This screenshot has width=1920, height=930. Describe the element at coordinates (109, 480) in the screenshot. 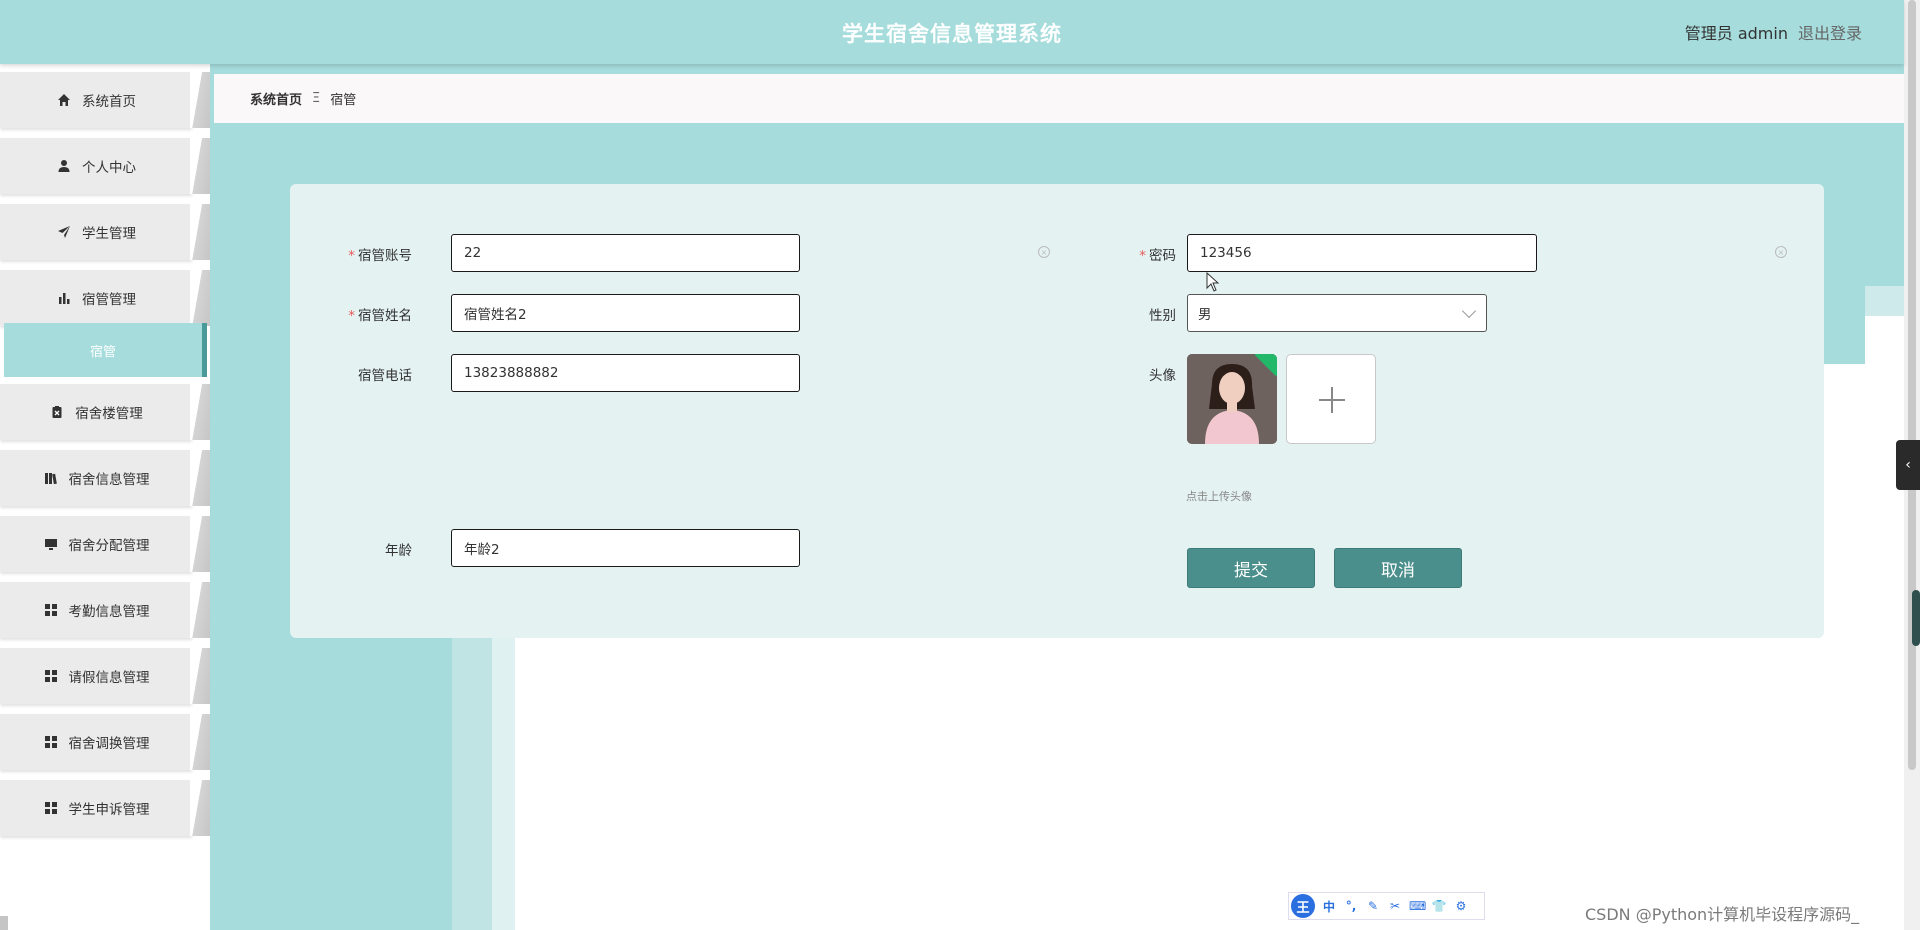

I see `sidebar-item-label: 宿舍信息管理` at that location.